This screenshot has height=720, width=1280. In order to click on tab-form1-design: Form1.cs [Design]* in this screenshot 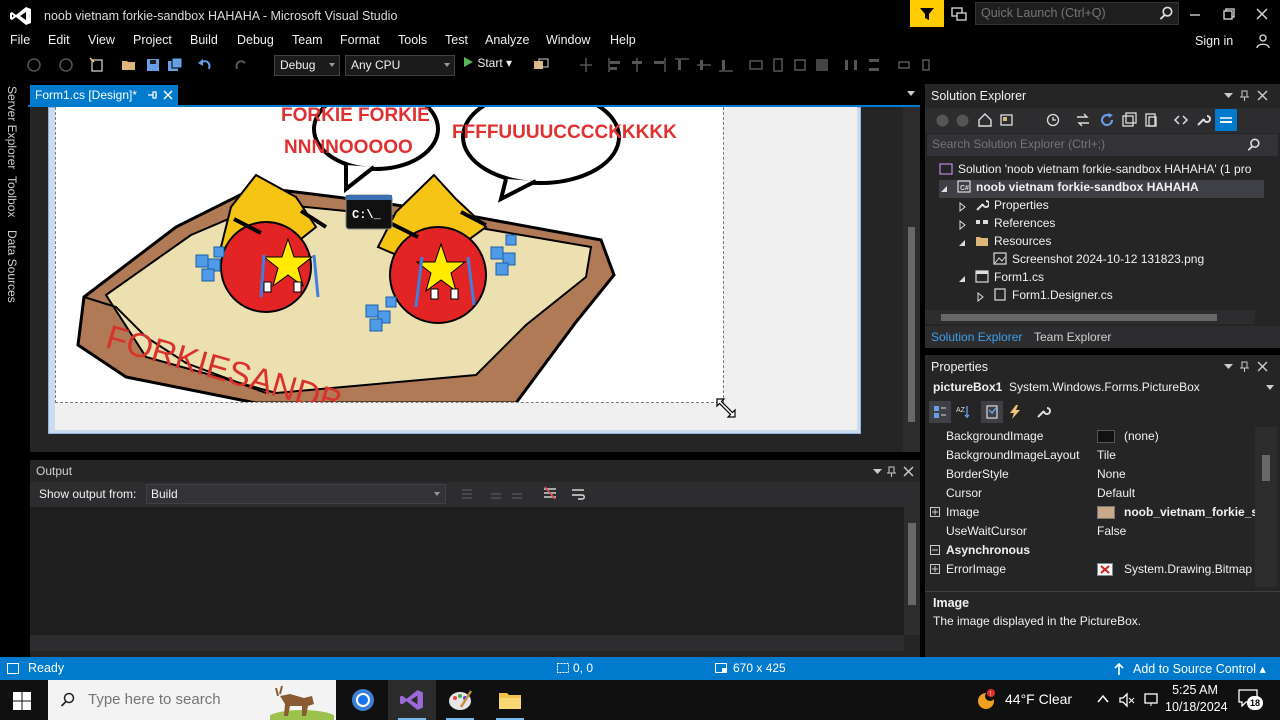, I will do `click(104, 95)`.